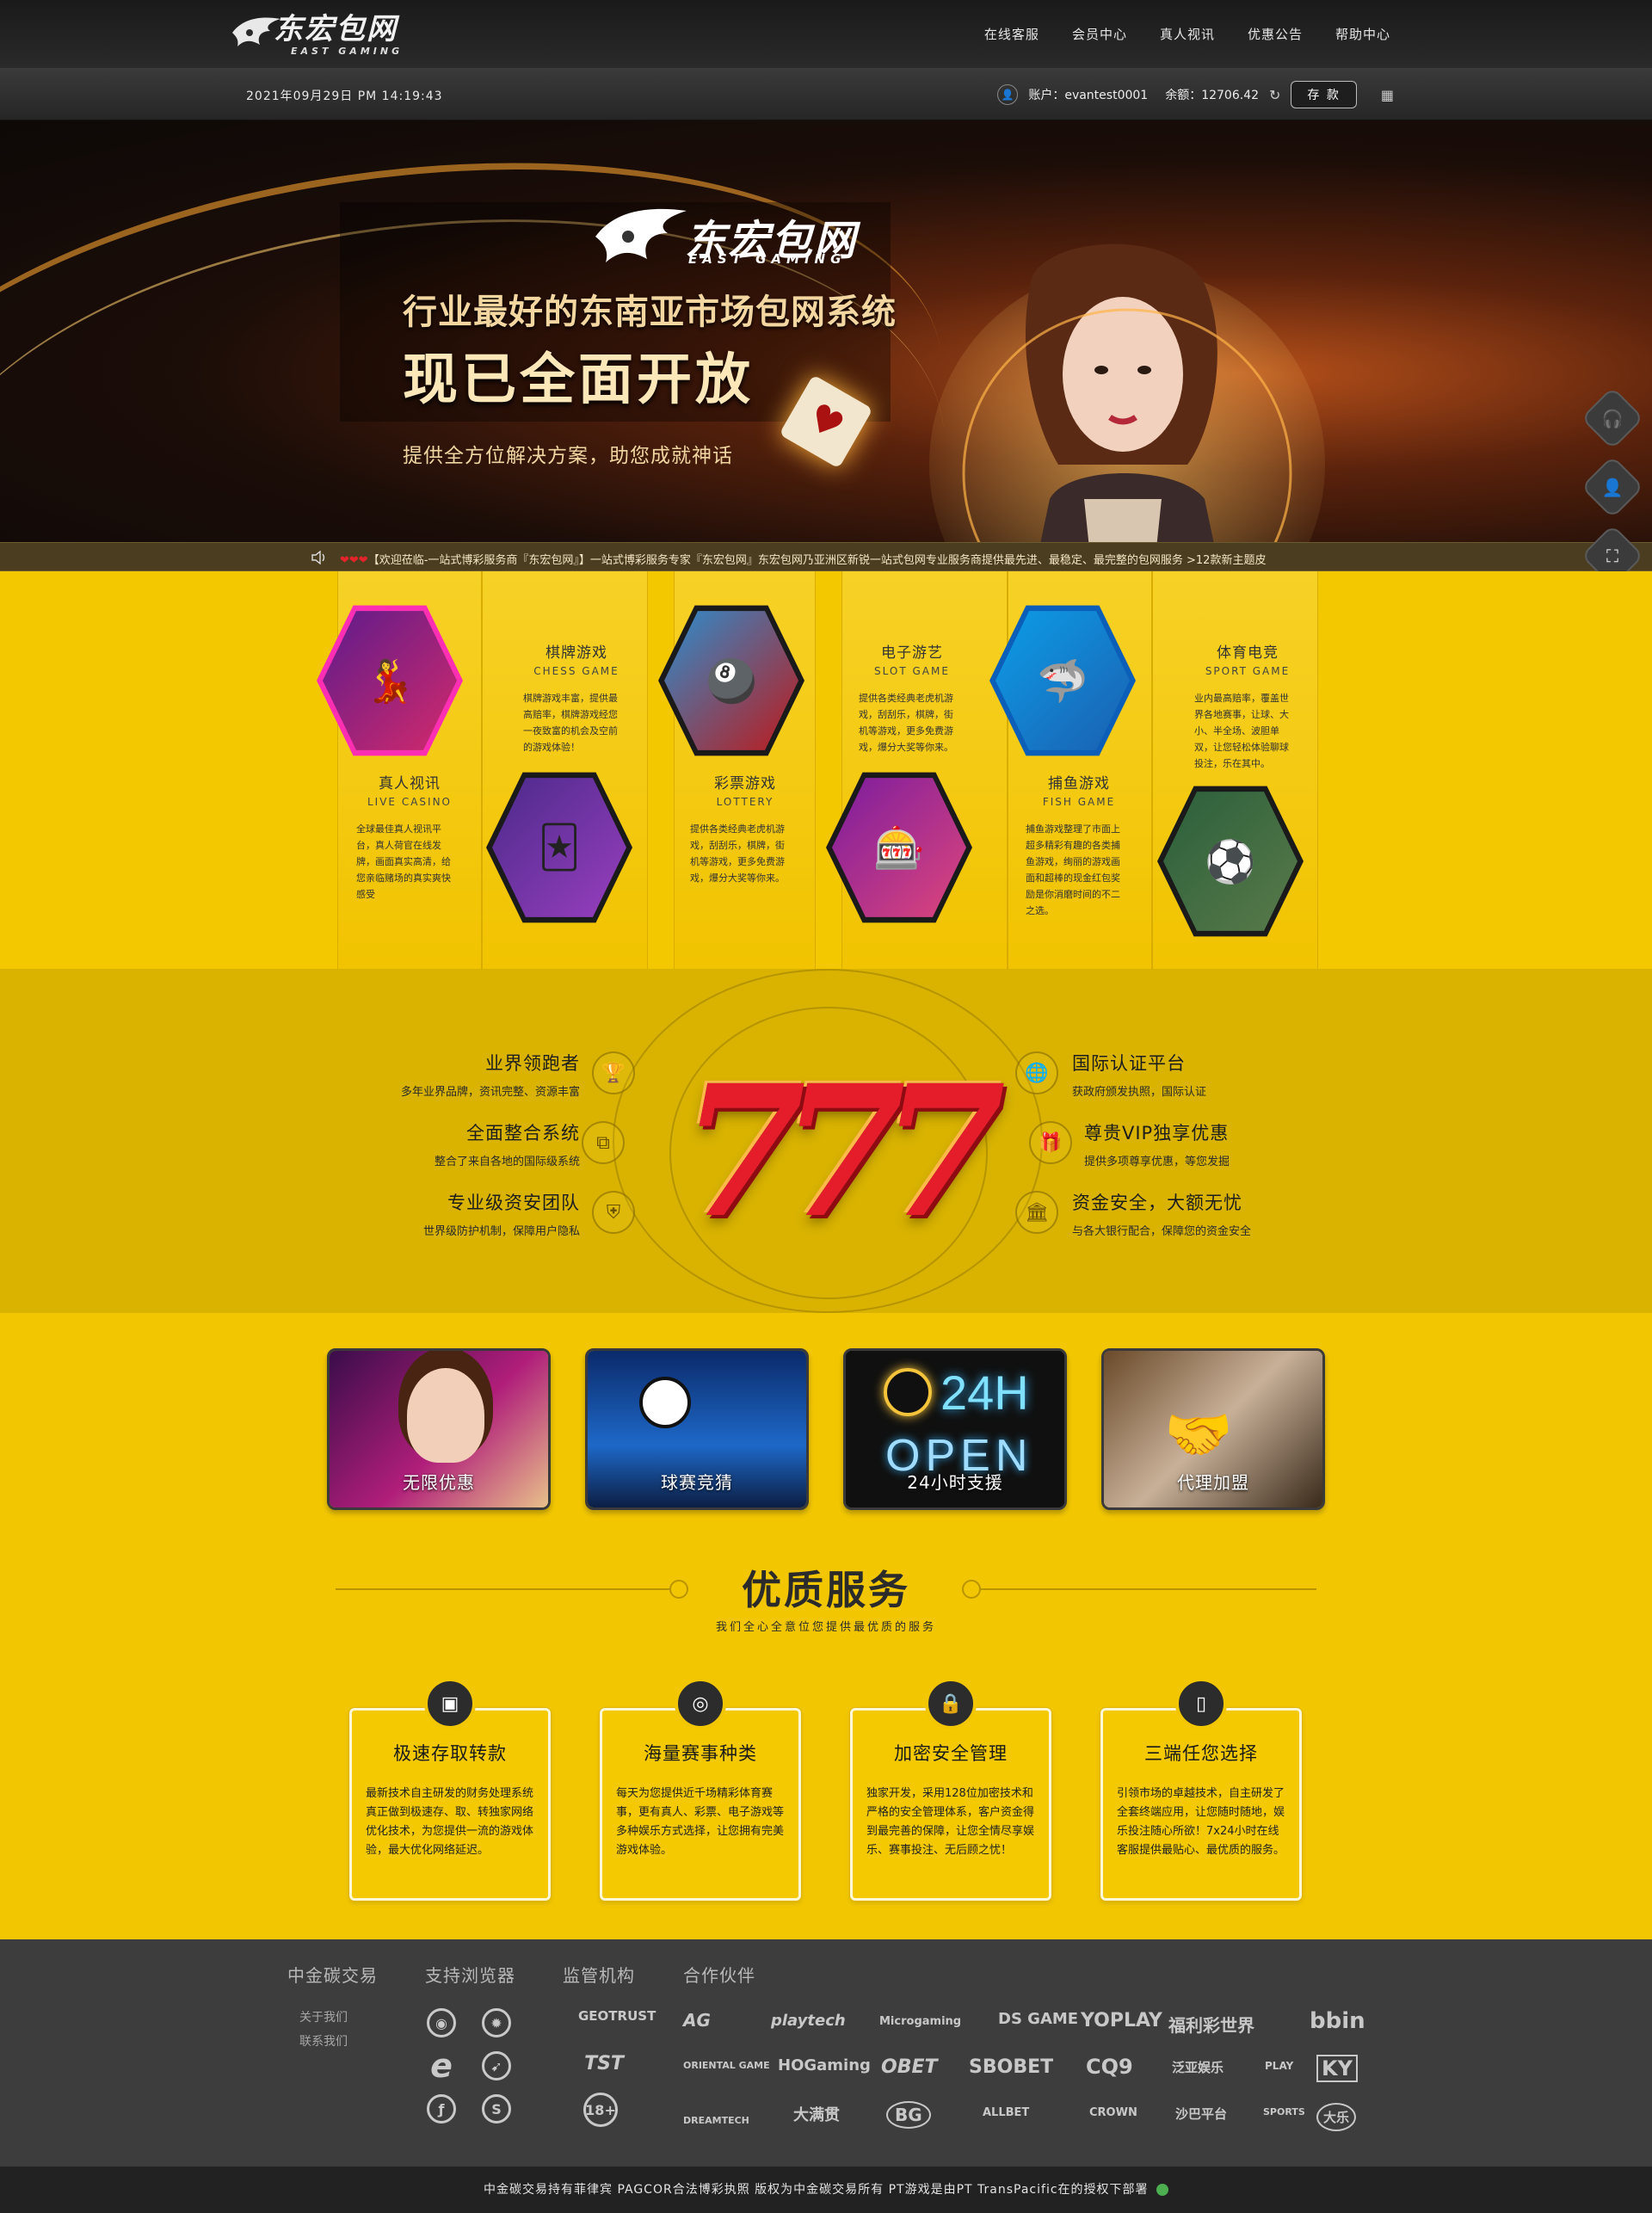 Image resolution: width=1652 pixels, height=2213 pixels. What do you see at coordinates (697, 1482) in the screenshot?
I see `promo-betting-label: 球赛竞猜` at bounding box center [697, 1482].